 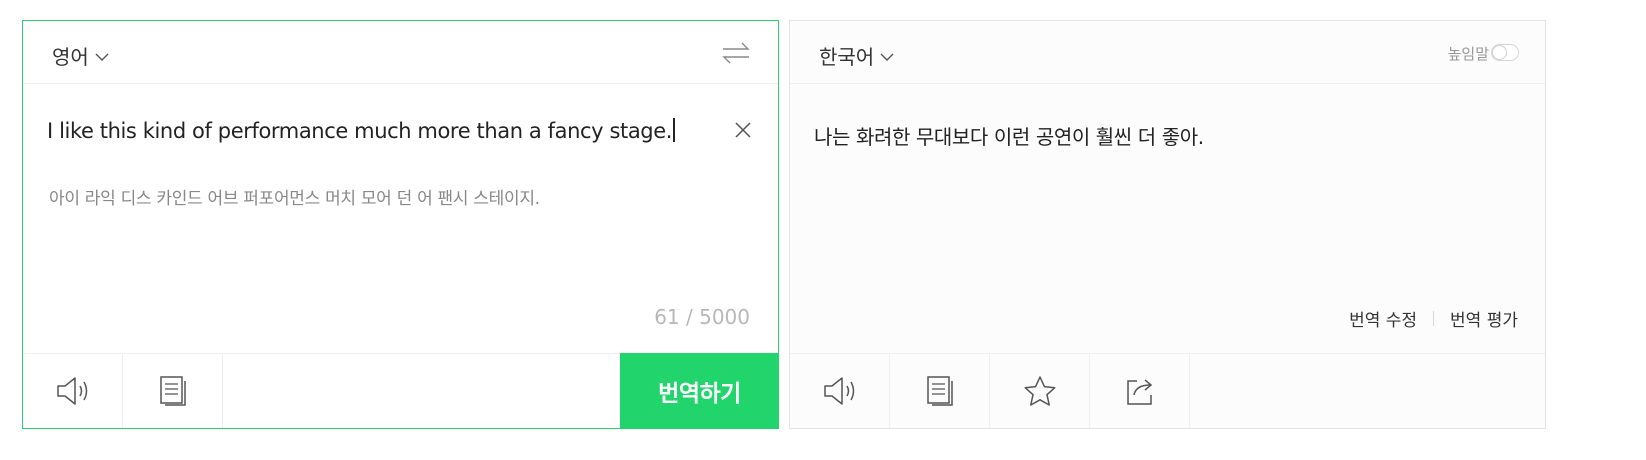 I want to click on edit-translation-link: 번역 수정, so click(x=1383, y=318).